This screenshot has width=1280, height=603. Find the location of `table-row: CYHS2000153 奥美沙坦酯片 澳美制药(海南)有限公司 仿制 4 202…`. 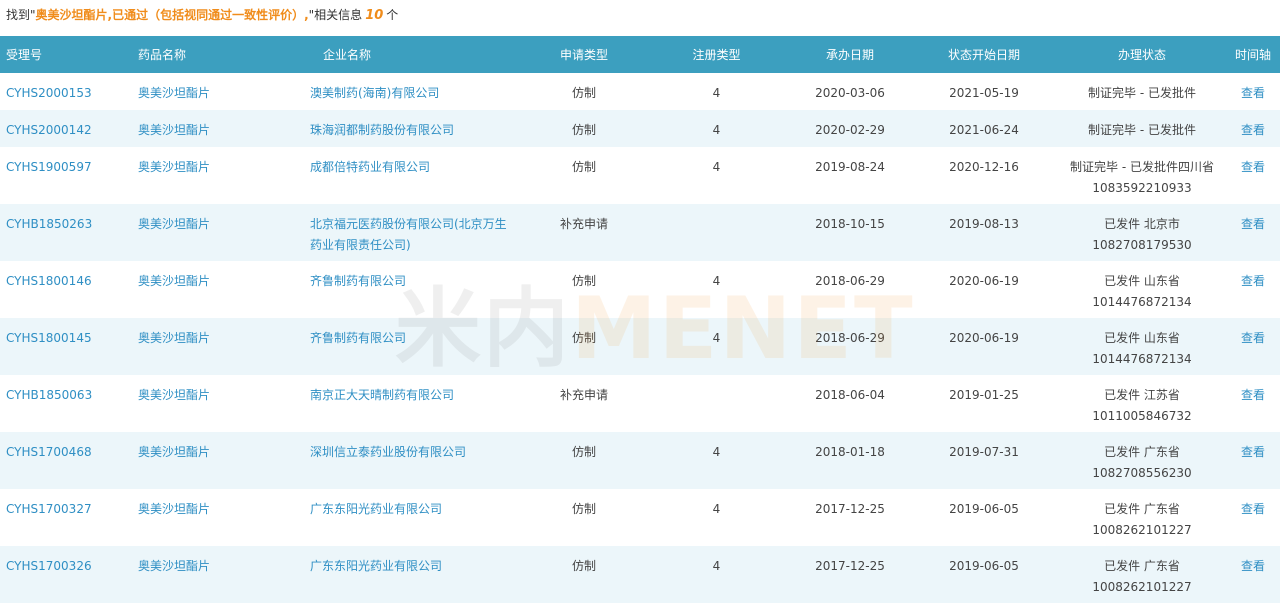

table-row: CYHS2000153 奥美沙坦酯片 澳美制药(海南)有限公司 仿制 4 202… is located at coordinates (640, 91).